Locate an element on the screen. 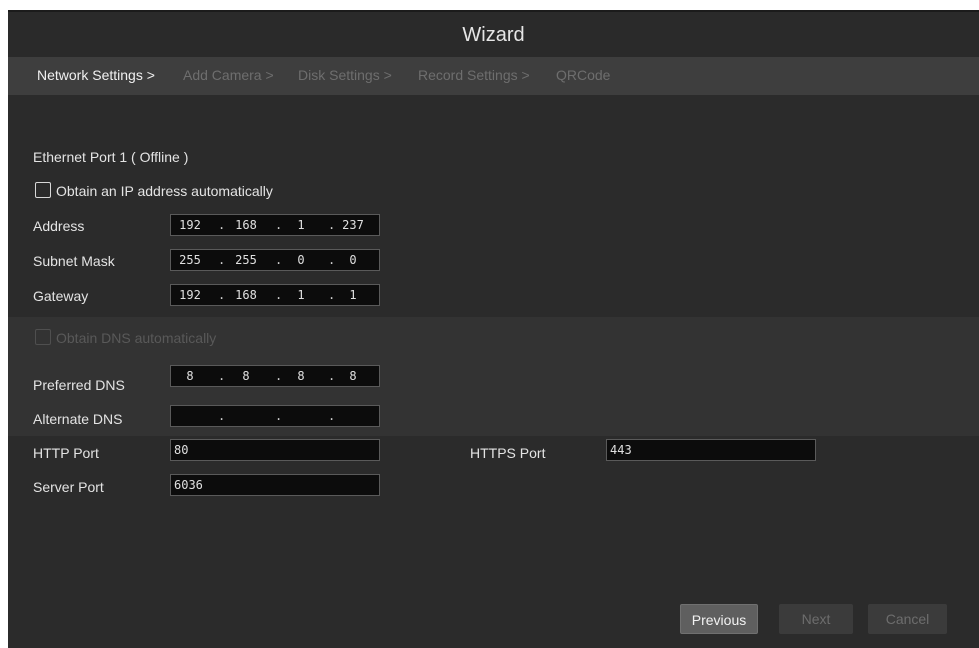 This screenshot has width=979, height=648. obtain-dns-label: Obtain DNS automatically is located at coordinates (136, 338).